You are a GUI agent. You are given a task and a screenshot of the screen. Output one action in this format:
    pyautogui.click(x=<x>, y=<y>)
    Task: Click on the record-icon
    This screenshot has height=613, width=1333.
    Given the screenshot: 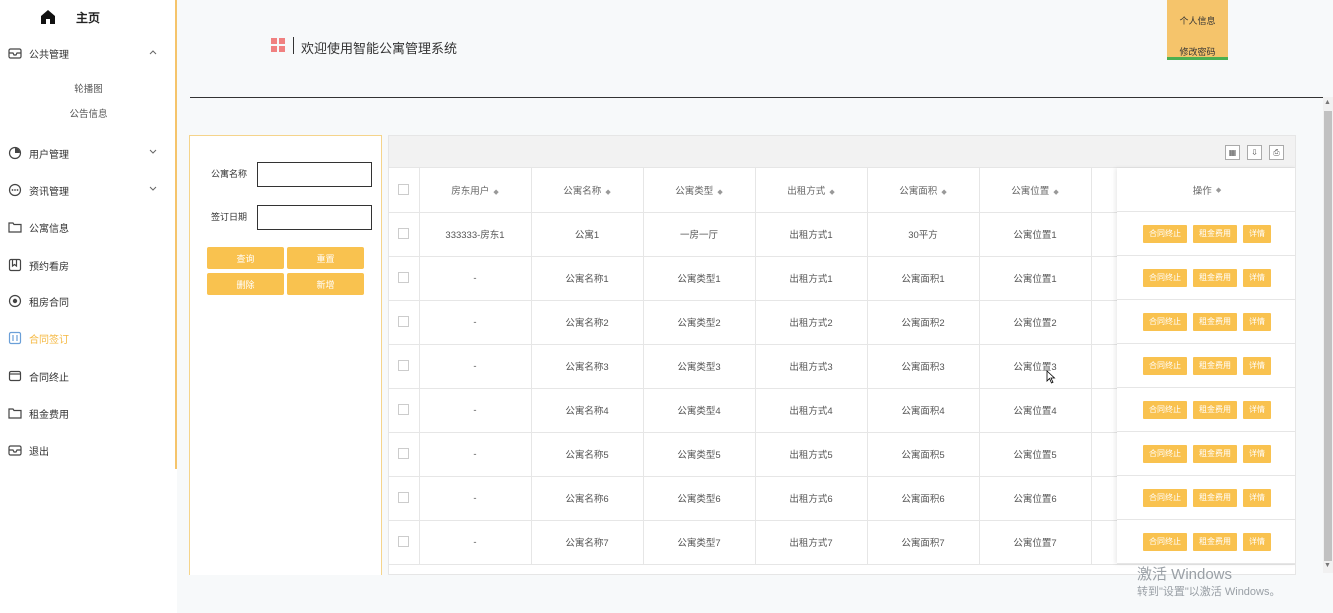 What is the action you would take?
    pyautogui.click(x=15, y=301)
    